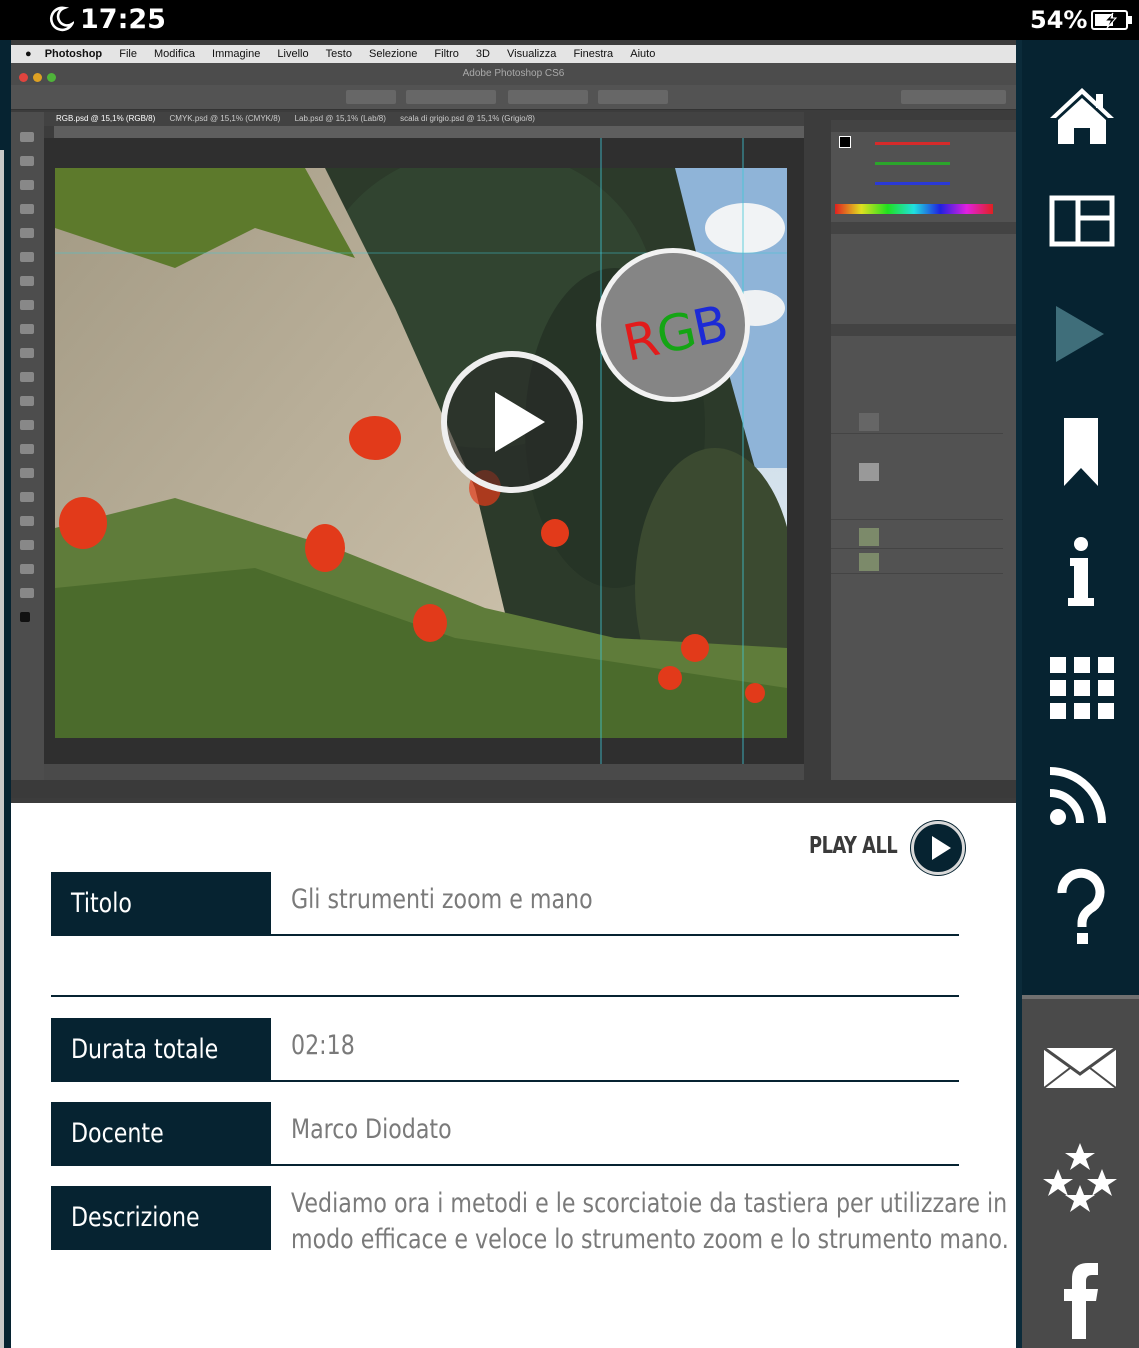 Image resolution: width=1139 pixels, height=1348 pixels. Describe the element at coordinates (442, 899) in the screenshot. I see `title-value: Gli strumenti zoom e mano` at that location.